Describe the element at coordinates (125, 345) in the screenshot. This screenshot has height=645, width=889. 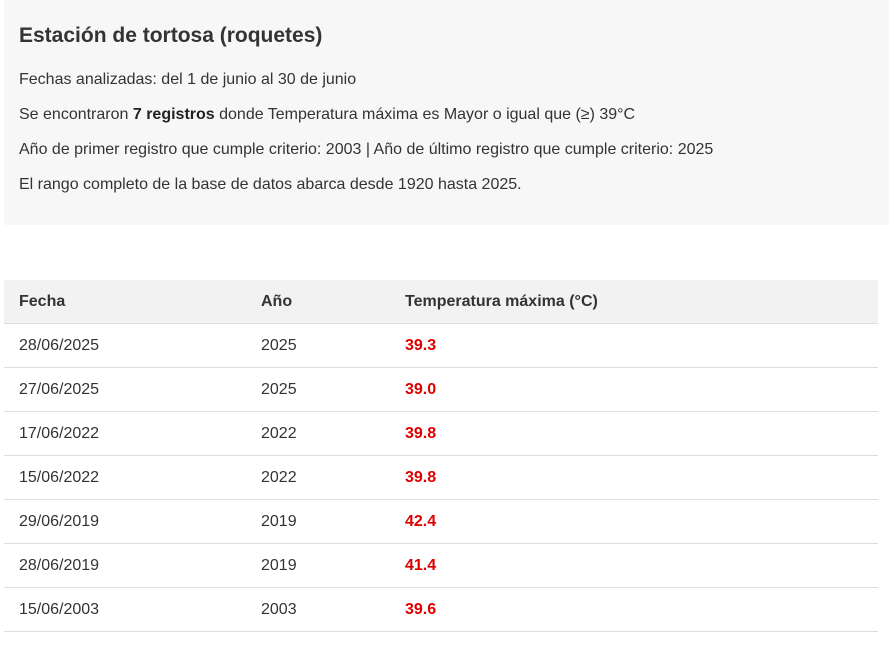
I see `cell-fecha: 28/06/2025` at that location.